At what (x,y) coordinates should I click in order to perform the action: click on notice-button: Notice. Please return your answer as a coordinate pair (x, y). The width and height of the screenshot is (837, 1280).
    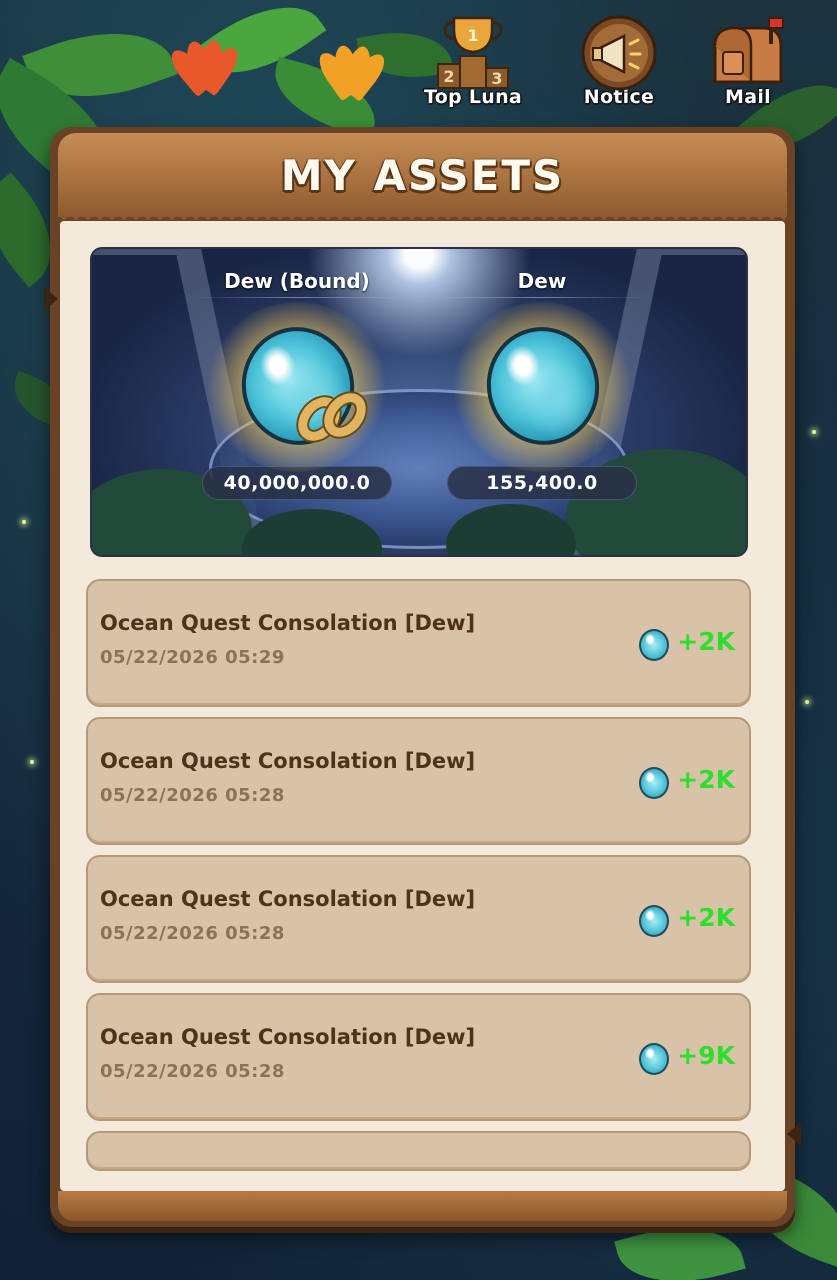
    Looking at the image, I should click on (619, 64).